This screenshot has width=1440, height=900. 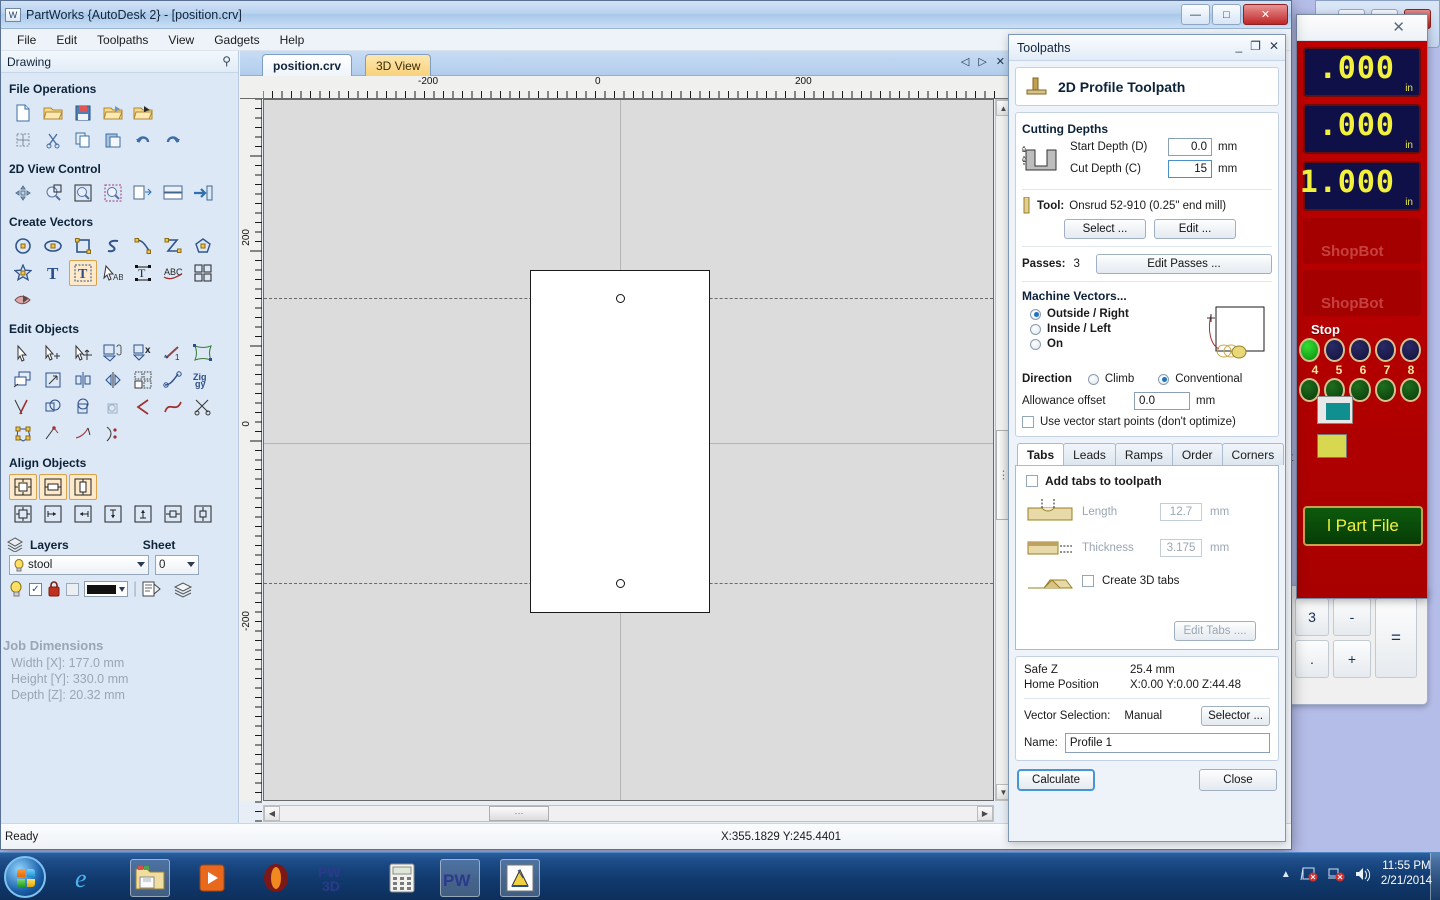 I want to click on taskbar-calculator-icon, so click(x=402, y=878).